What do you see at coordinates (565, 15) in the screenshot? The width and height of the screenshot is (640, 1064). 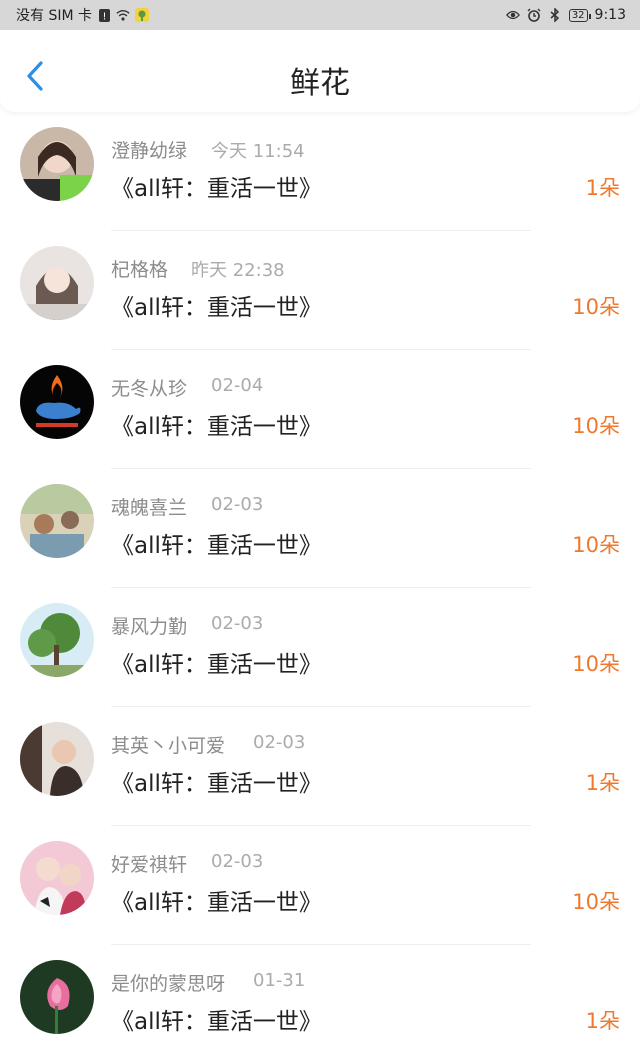 I see `status-right: 32 9:13` at bounding box center [565, 15].